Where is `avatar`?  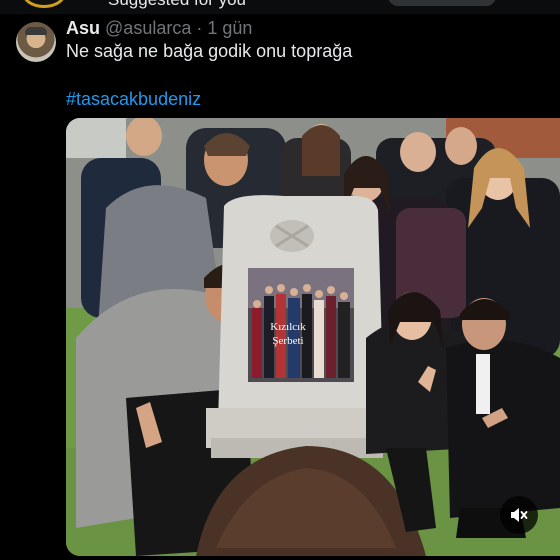 avatar is located at coordinates (36, 42).